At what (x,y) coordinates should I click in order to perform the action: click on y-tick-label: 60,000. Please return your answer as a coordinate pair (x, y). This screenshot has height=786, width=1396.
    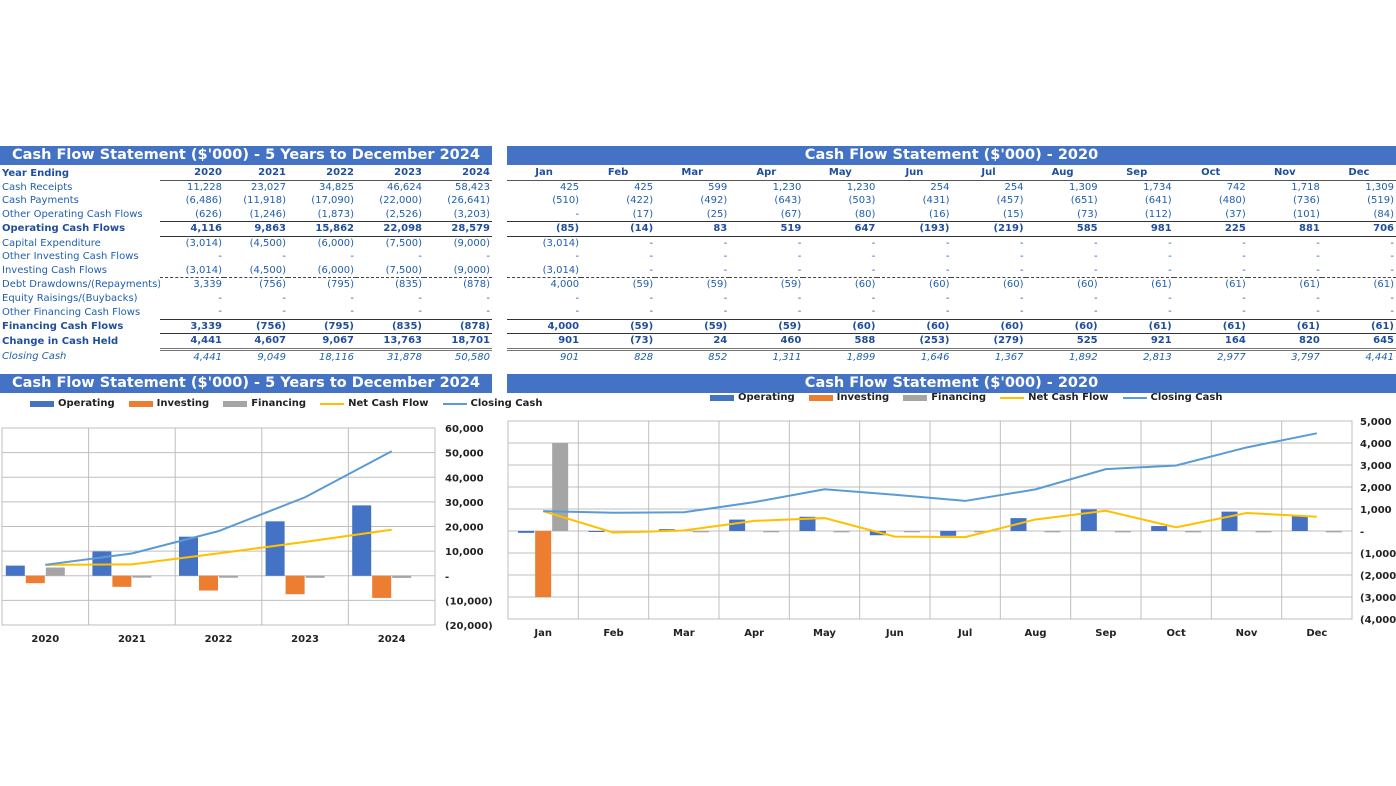
    Looking at the image, I should click on (464, 429).